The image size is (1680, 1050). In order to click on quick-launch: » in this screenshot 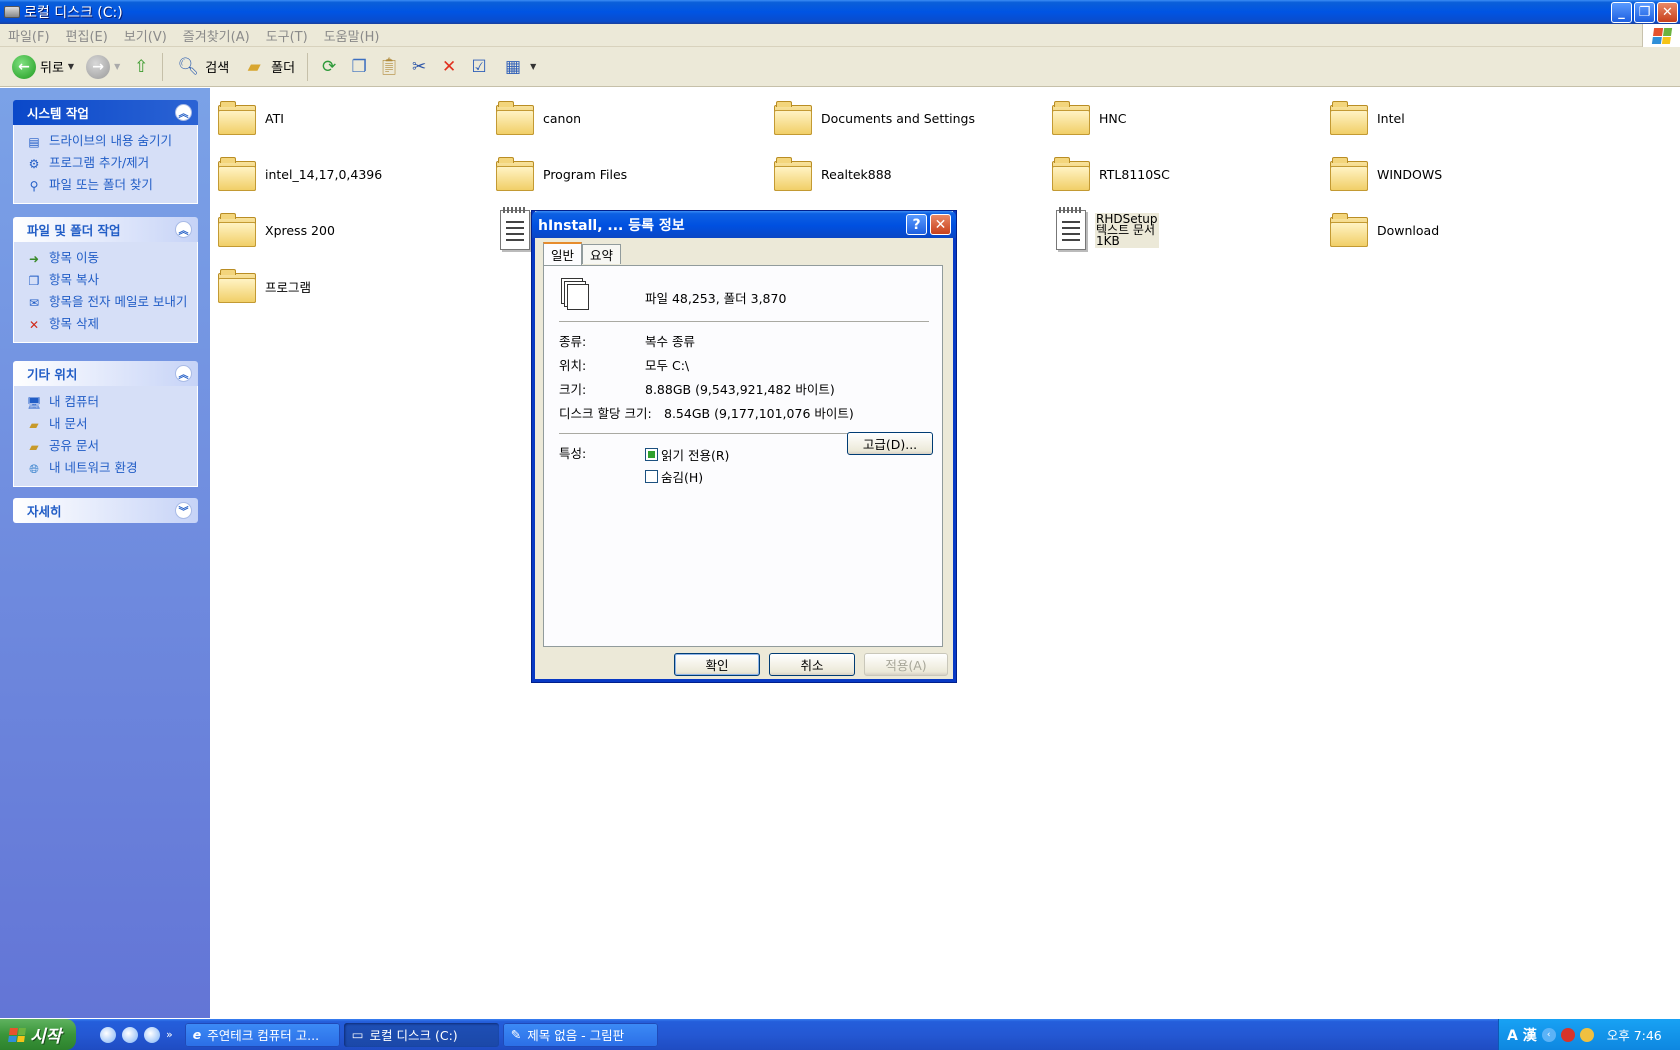, I will do `click(136, 1034)`.